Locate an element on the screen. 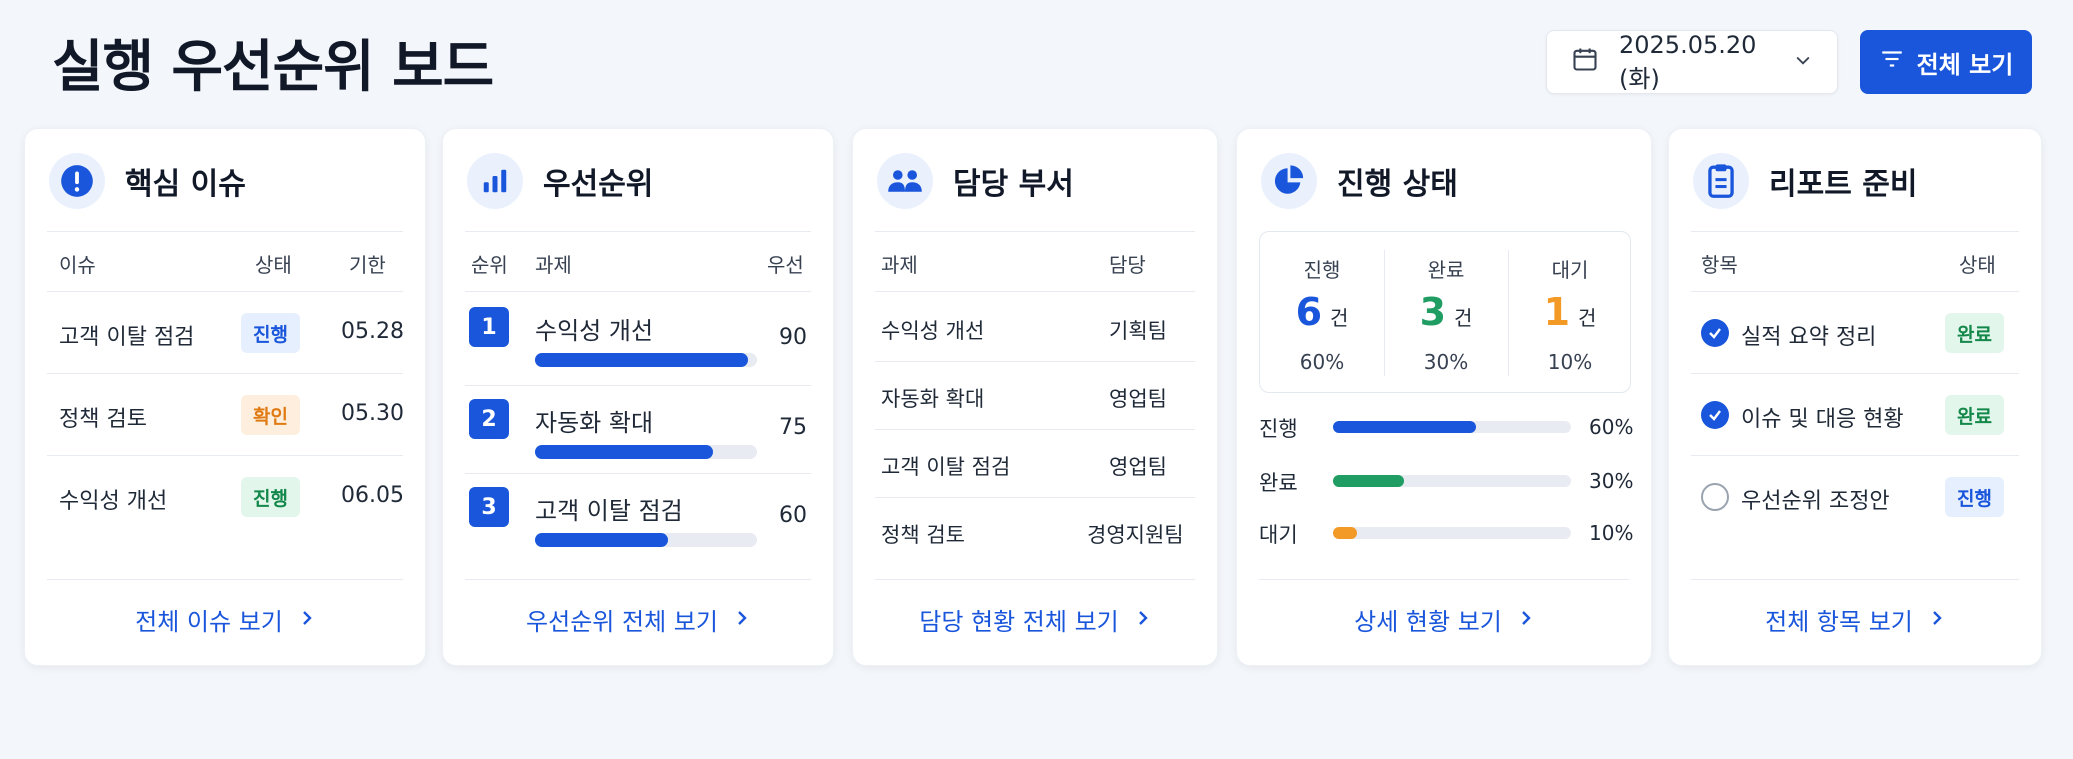  view-all-priority-link: 우선순위 전체 보기 is located at coordinates (638, 619).